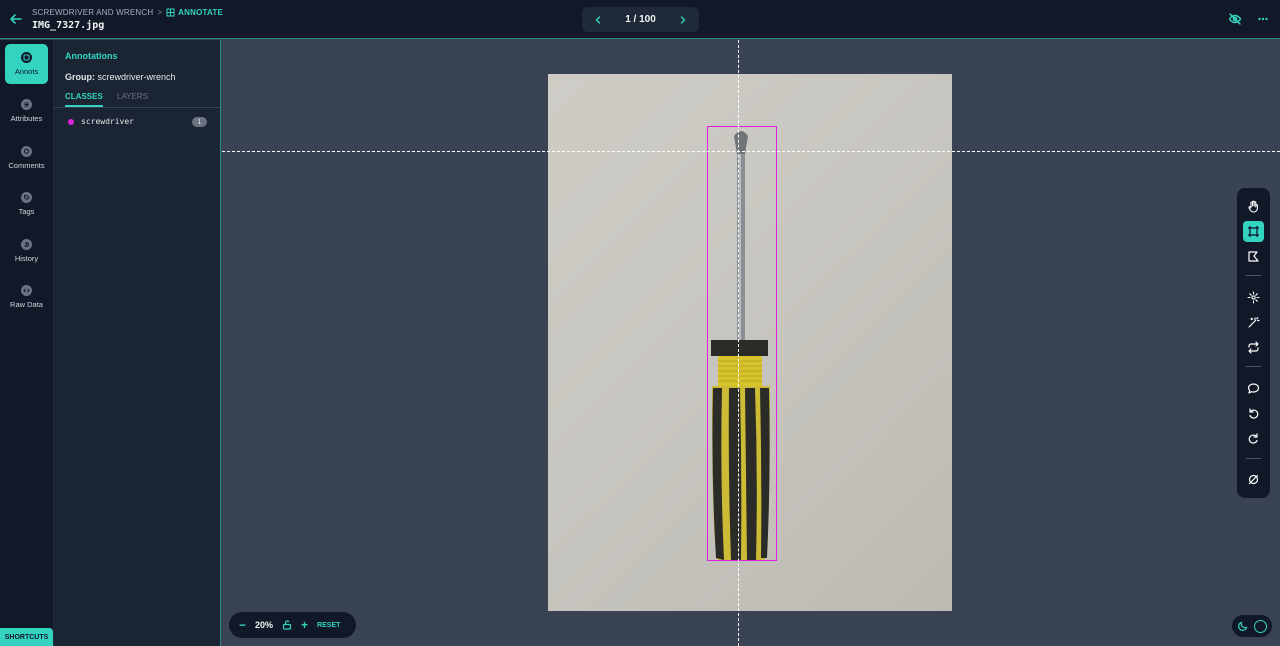 The image size is (1280, 646). I want to click on class-count-badge: 1, so click(199, 122).